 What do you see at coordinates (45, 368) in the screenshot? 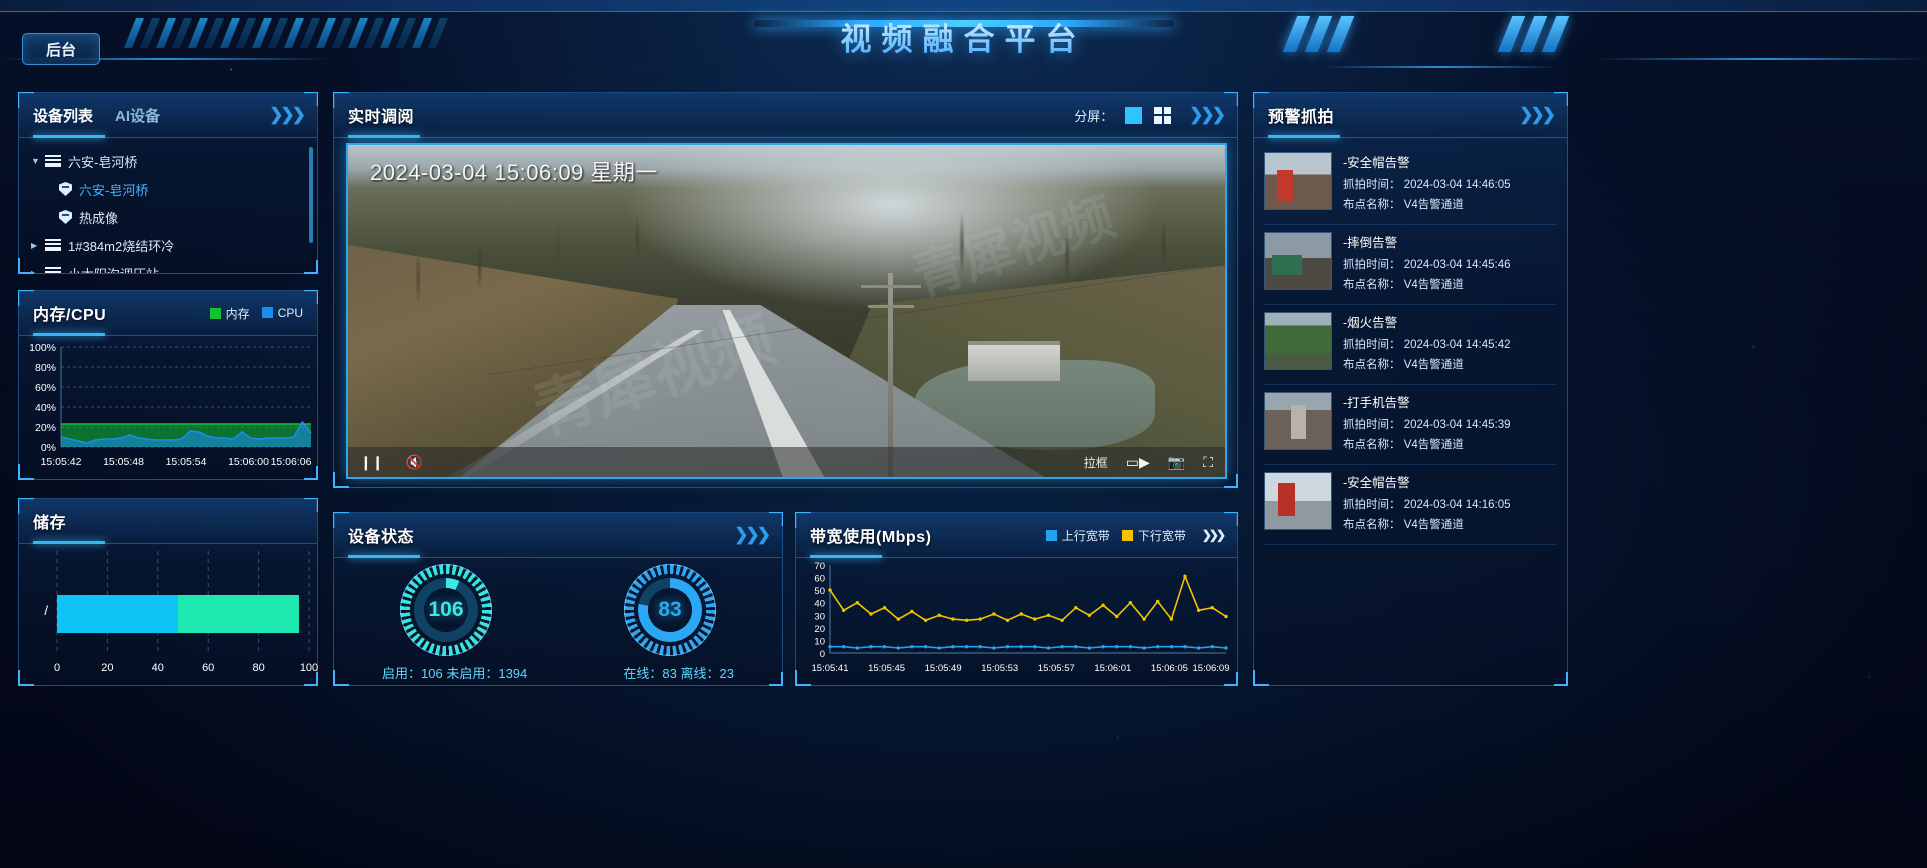
I see `svg-text: 80%` at bounding box center [45, 368].